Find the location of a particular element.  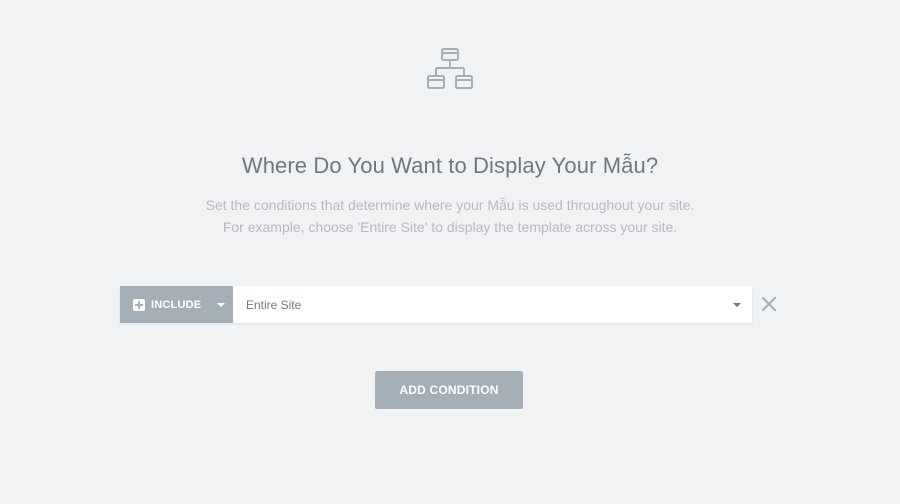

plus-square-icon is located at coordinates (139, 304).